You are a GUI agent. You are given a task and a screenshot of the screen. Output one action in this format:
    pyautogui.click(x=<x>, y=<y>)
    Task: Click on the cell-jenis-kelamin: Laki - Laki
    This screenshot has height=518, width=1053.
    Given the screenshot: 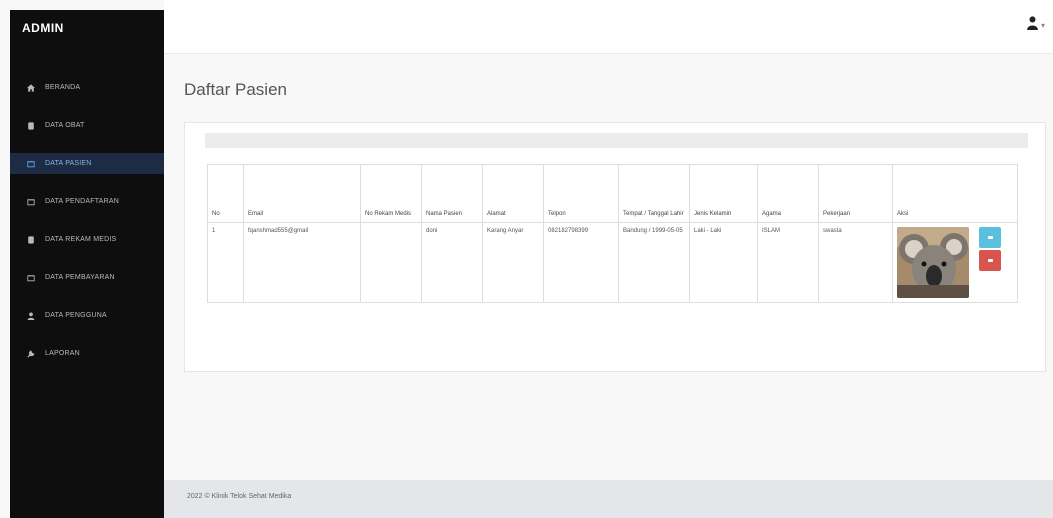 What is the action you would take?
    pyautogui.click(x=723, y=262)
    